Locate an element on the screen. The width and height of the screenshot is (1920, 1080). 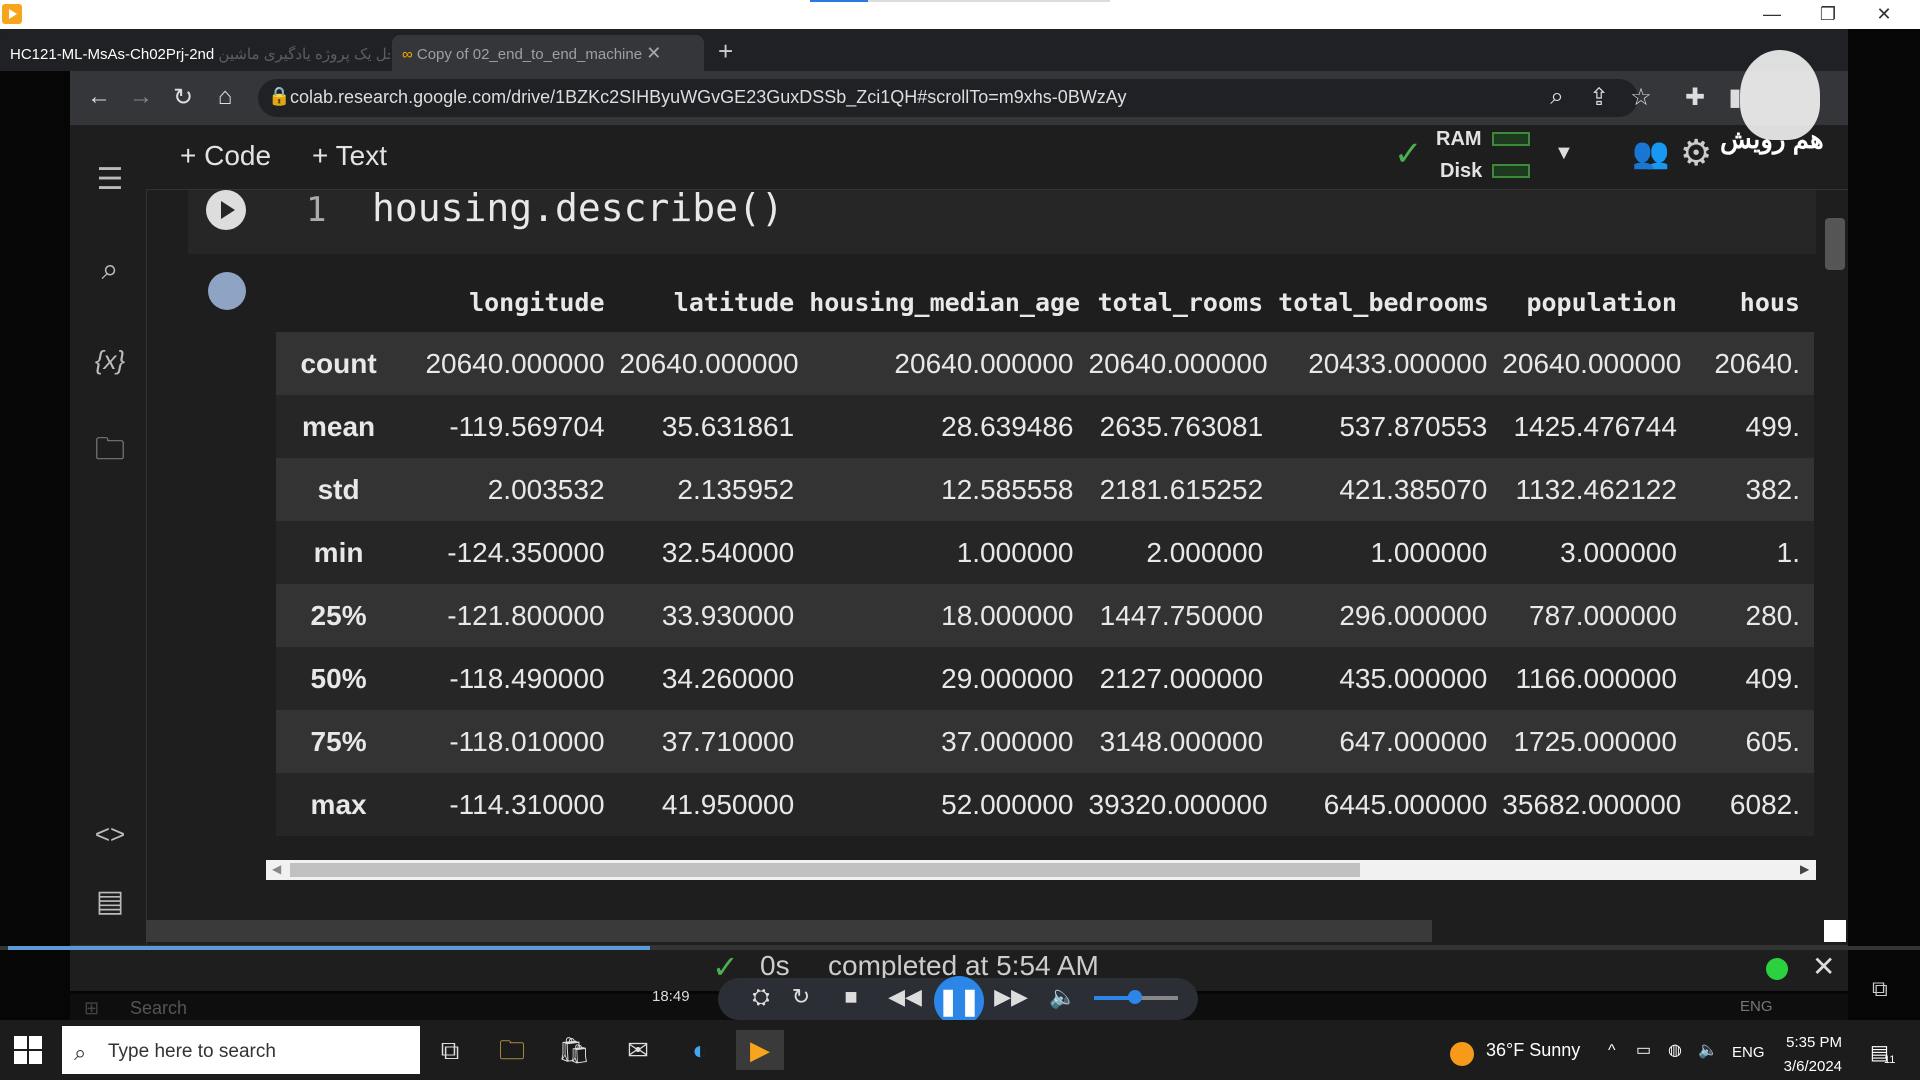
close-icon: ✕ is located at coordinates (653, 53).